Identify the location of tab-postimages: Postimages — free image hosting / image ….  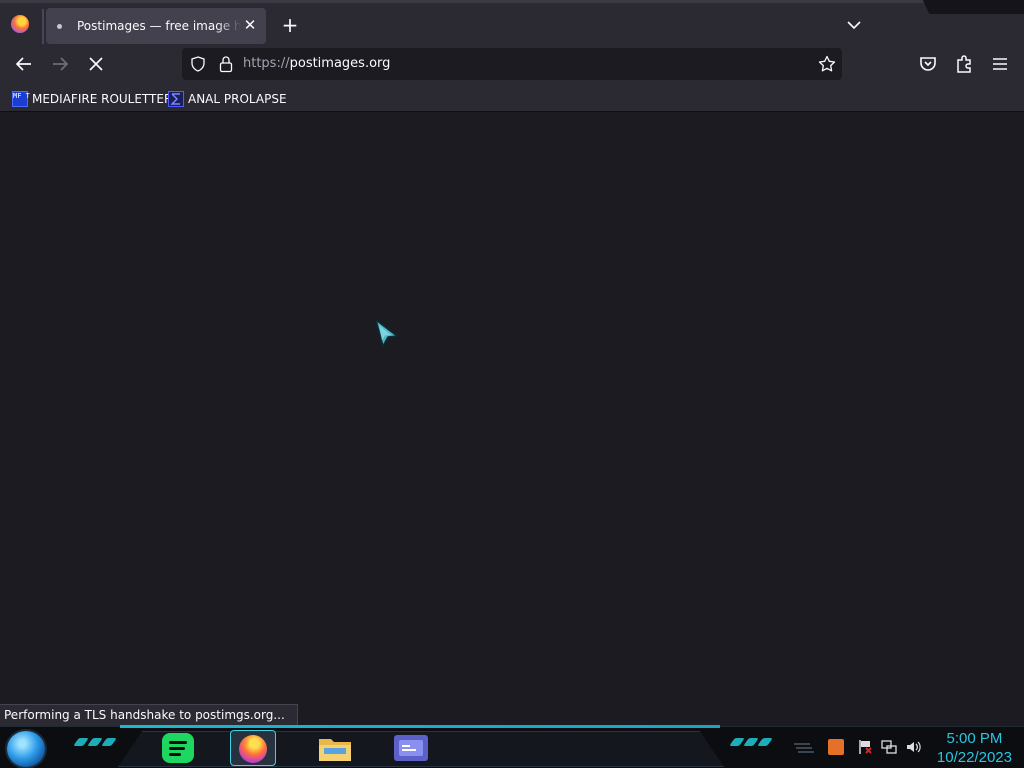
(156, 26).